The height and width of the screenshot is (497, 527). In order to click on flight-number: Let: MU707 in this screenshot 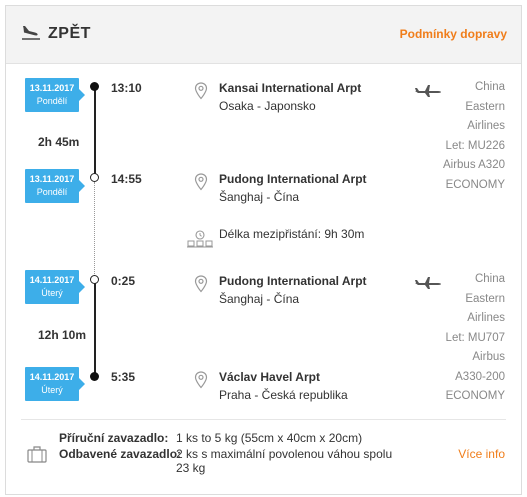, I will do `click(475, 337)`.